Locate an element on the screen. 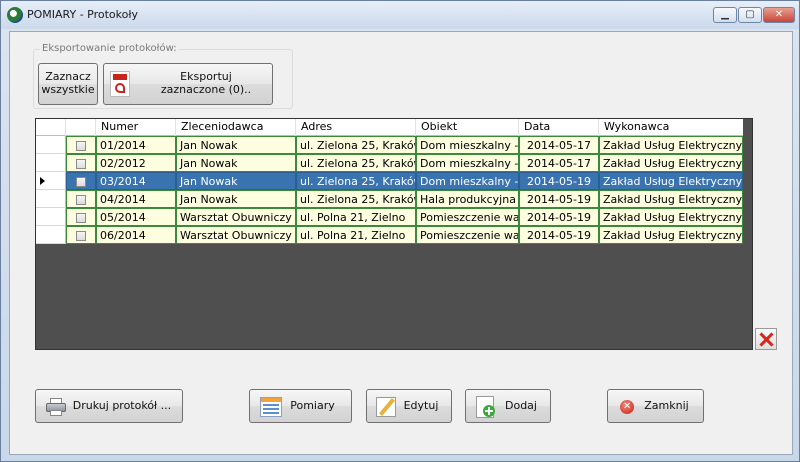 This screenshot has width=800, height=462. cell-numer: 04/2014 is located at coordinates (136, 199).